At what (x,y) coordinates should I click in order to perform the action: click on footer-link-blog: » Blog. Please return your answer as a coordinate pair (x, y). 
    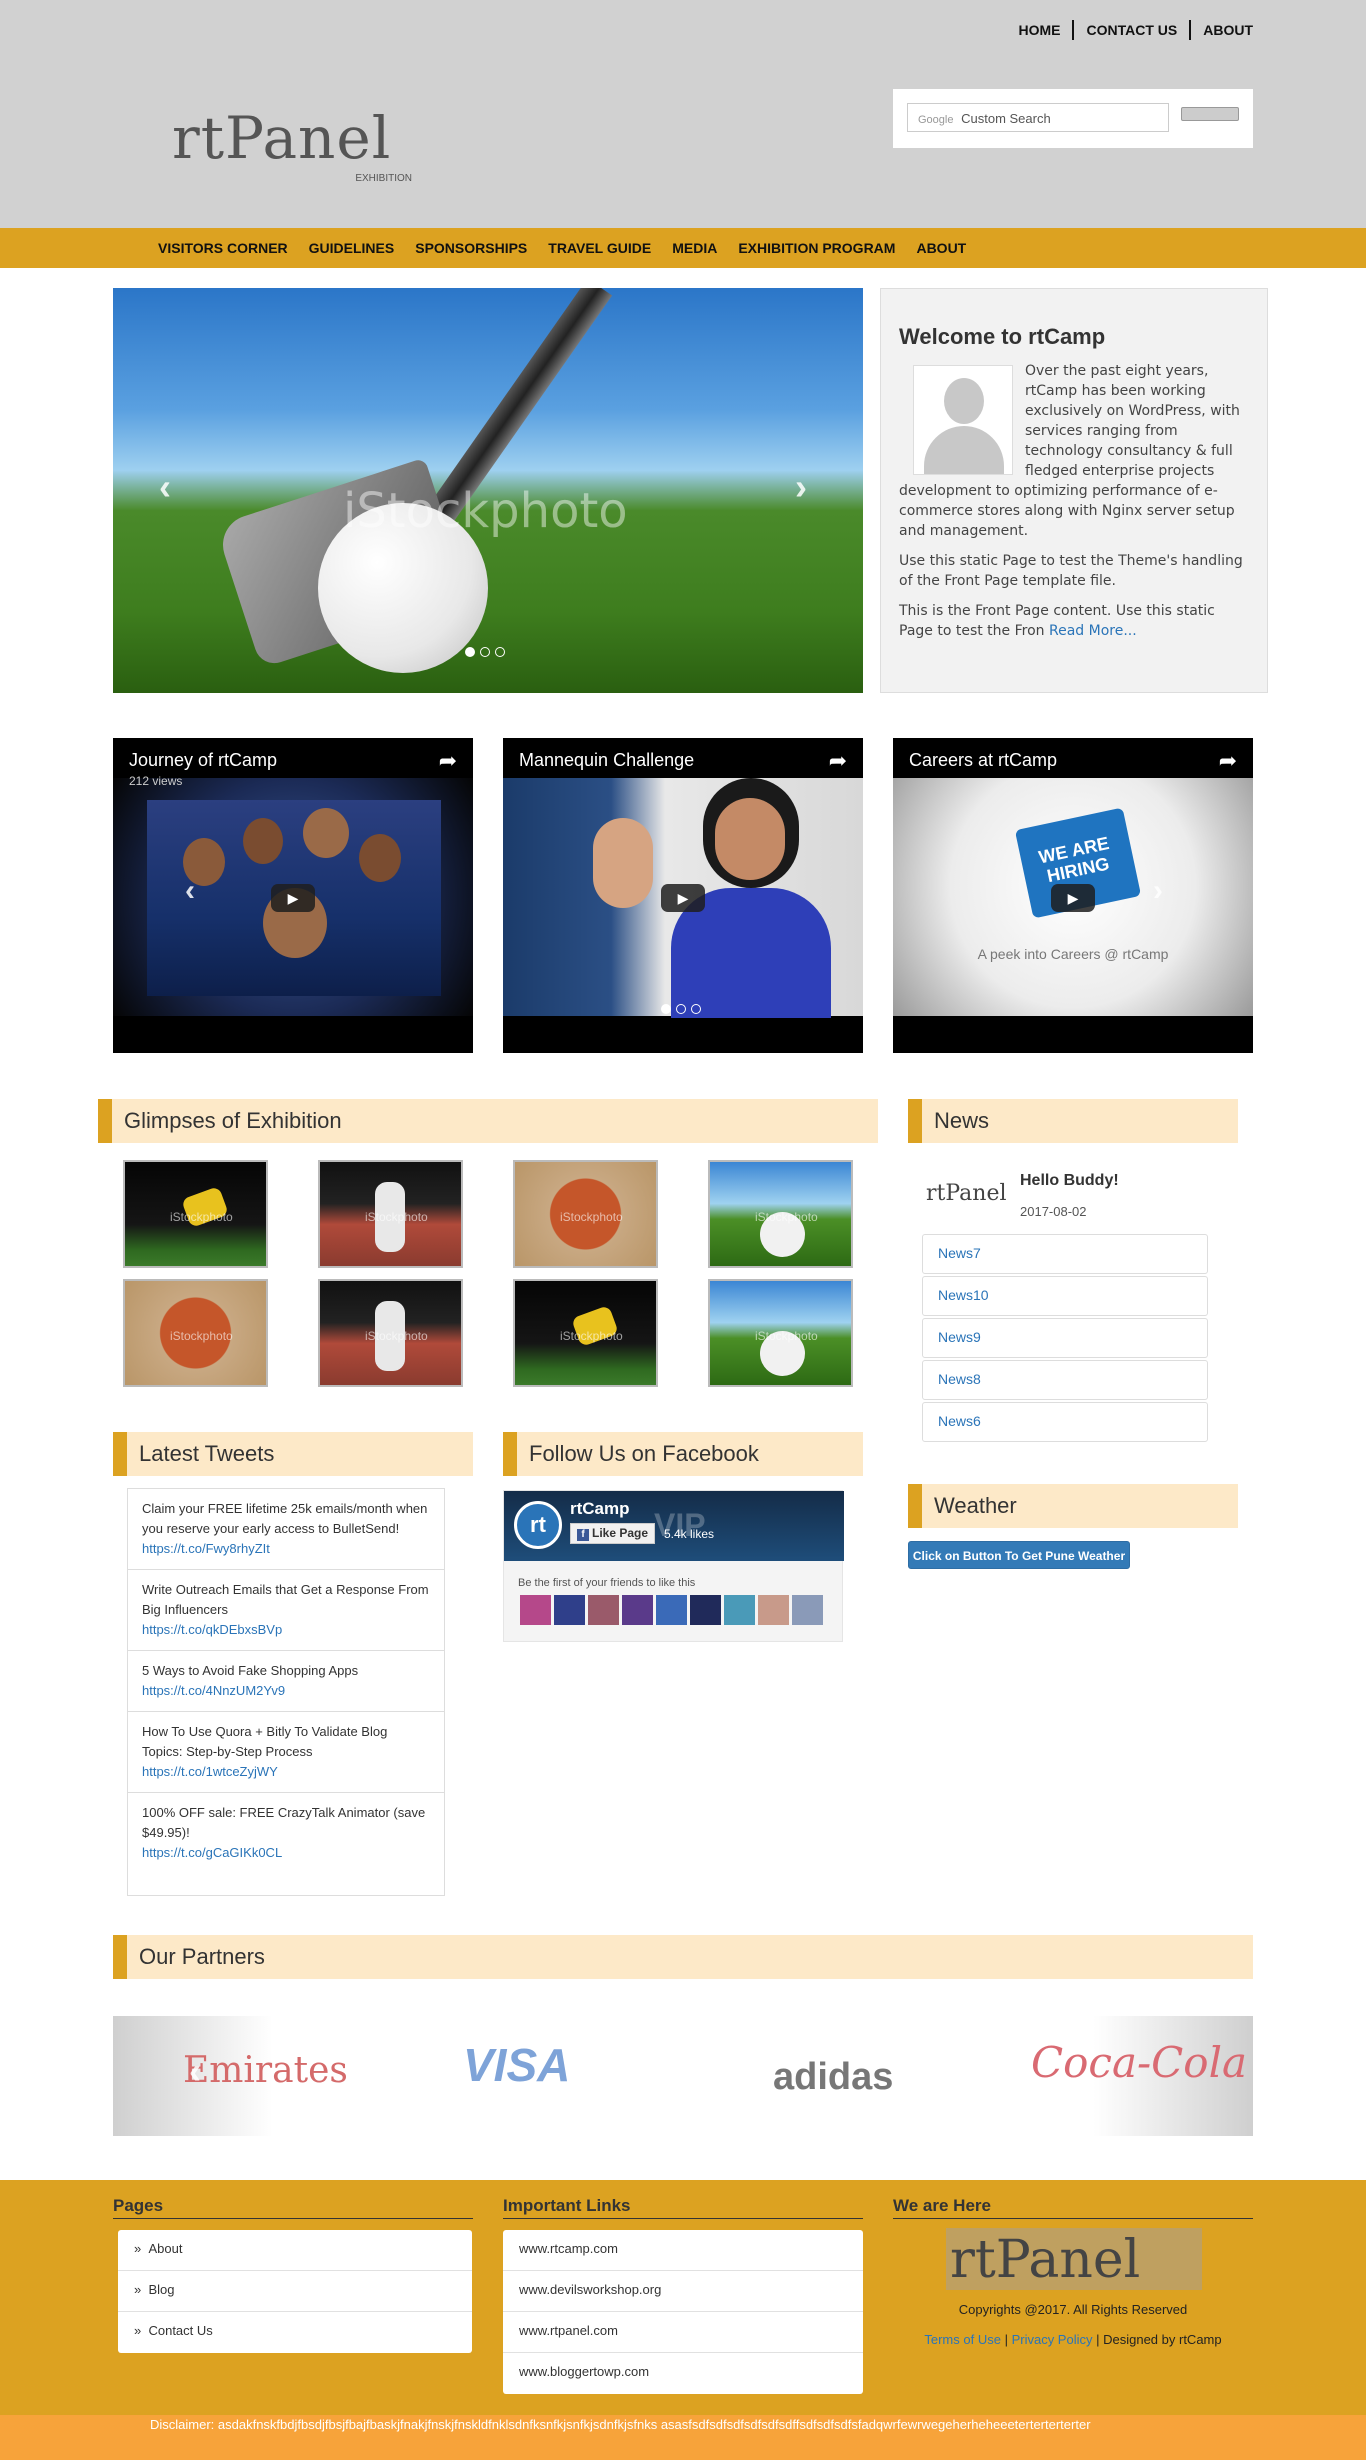
    Looking at the image, I should click on (295, 2291).